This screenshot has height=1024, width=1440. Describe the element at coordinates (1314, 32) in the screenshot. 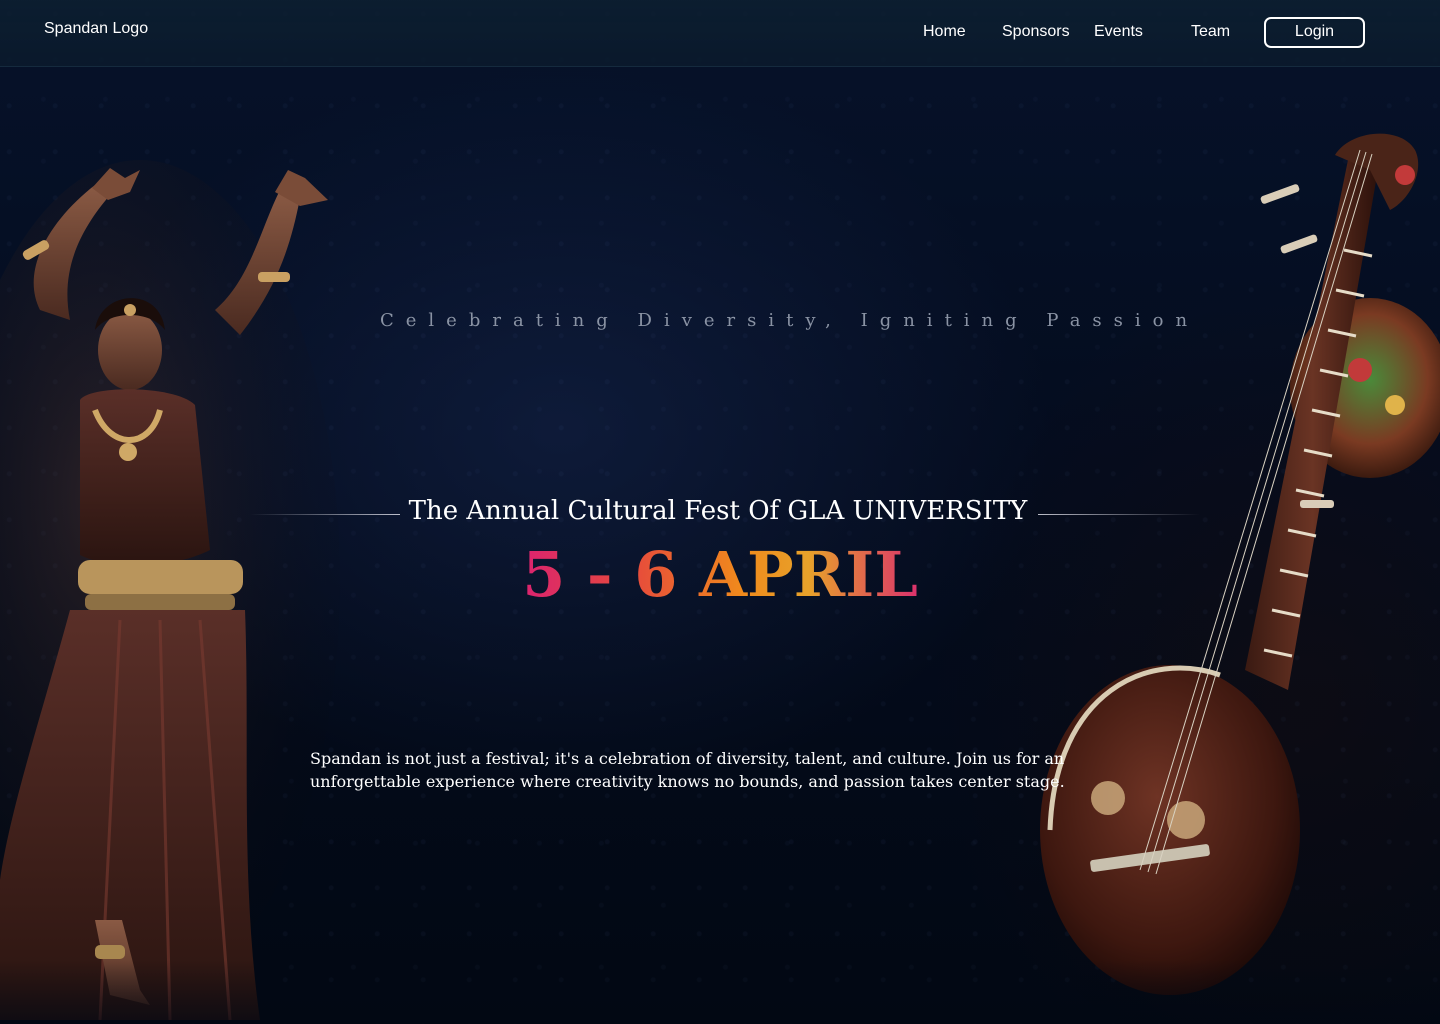

I see `login-button: Login` at that location.